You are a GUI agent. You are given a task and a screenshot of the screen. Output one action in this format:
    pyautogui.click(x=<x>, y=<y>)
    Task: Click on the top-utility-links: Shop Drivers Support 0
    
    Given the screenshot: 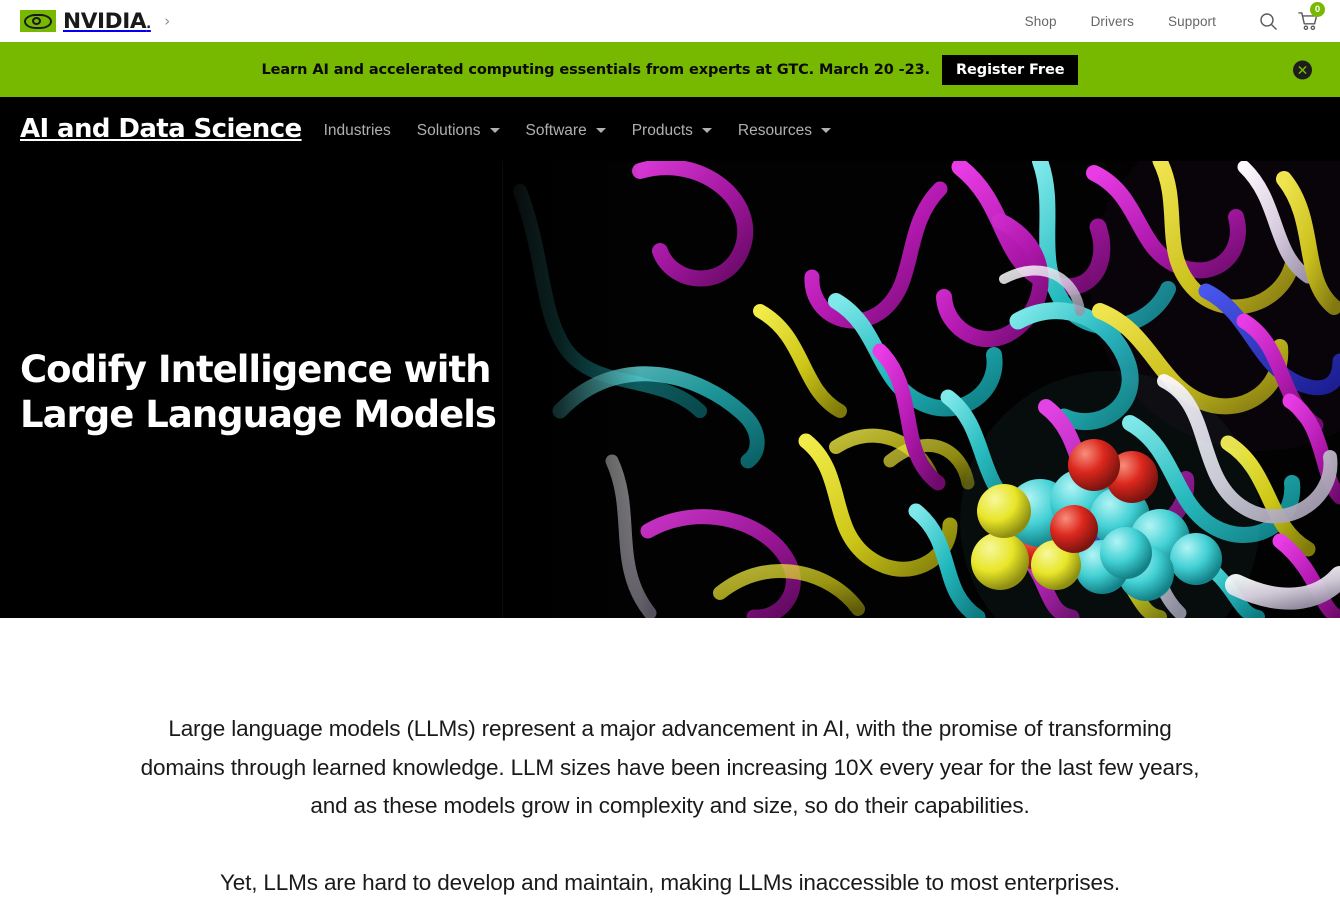 What is the action you would take?
    pyautogui.click(x=1182, y=21)
    